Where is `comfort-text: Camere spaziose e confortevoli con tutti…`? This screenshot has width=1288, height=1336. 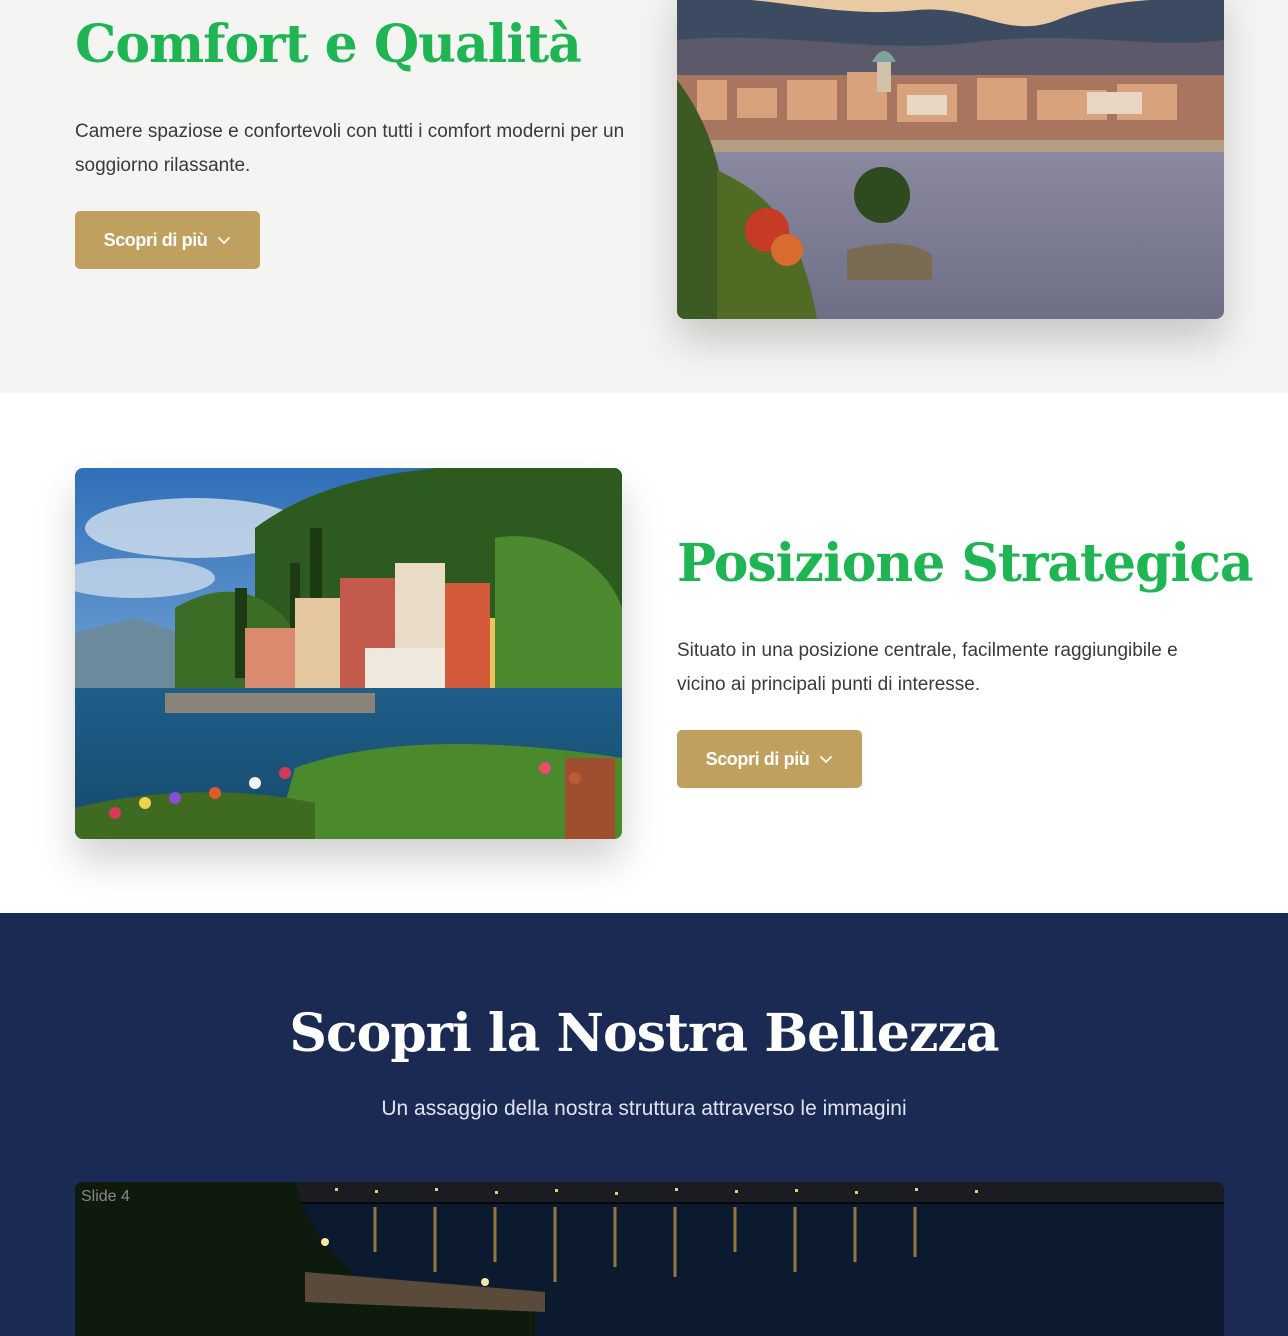
comfort-text: Camere spaziose e confortevoli con tutti… is located at coordinates (350, 148).